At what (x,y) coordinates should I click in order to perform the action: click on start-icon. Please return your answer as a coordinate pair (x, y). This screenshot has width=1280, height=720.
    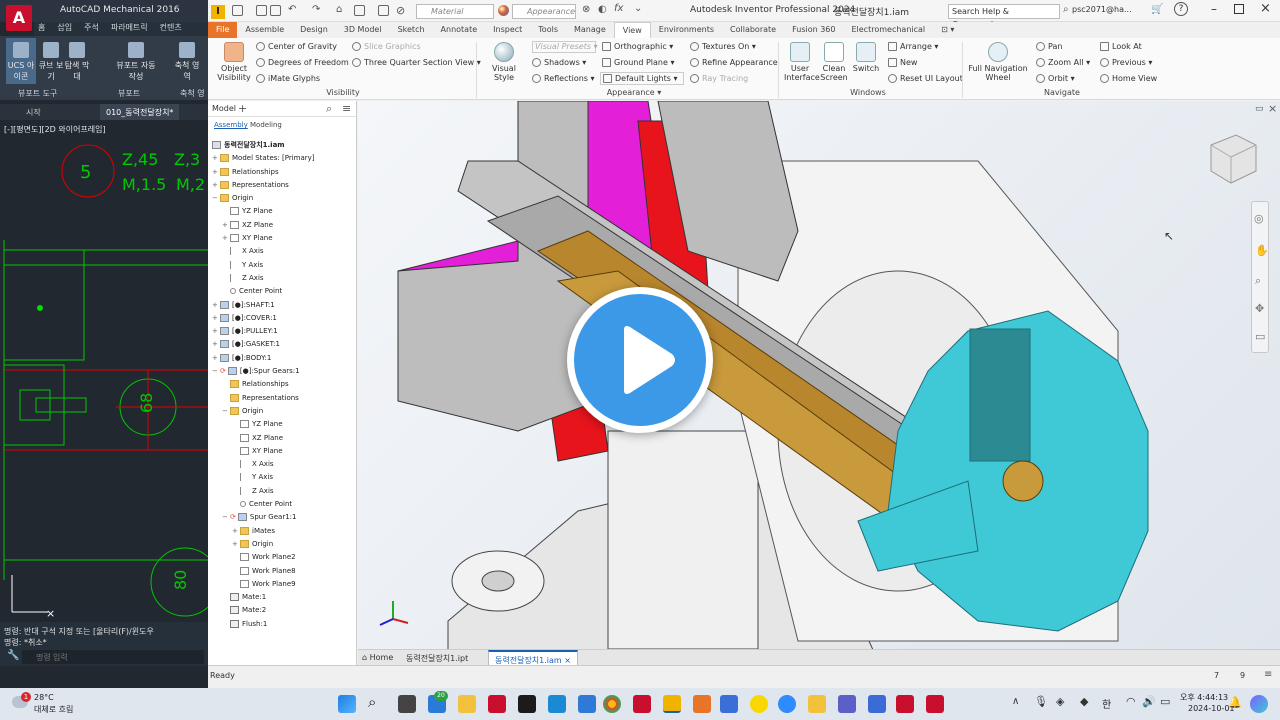
    Looking at the image, I should click on (347, 704).